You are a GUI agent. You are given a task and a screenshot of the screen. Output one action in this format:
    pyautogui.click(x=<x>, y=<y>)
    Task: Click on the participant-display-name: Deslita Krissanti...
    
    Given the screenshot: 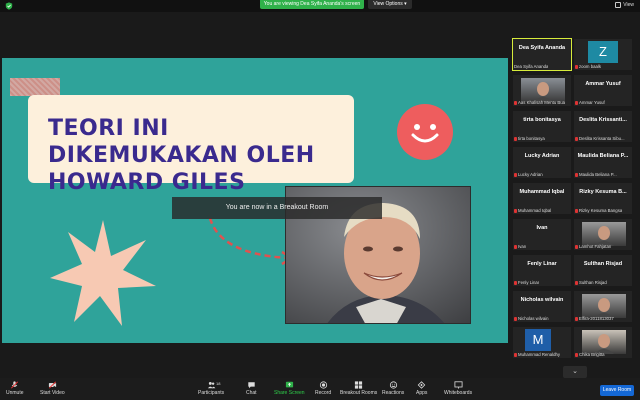 What is the action you would take?
    pyautogui.click(x=603, y=120)
    